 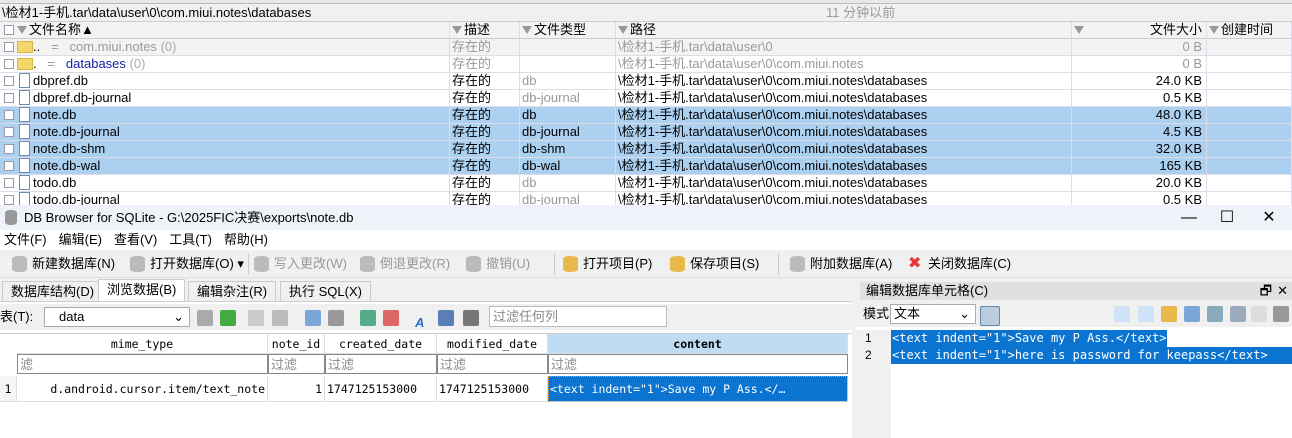 What do you see at coordinates (1227, 217) in the screenshot?
I see `maximize-button: ☐` at bounding box center [1227, 217].